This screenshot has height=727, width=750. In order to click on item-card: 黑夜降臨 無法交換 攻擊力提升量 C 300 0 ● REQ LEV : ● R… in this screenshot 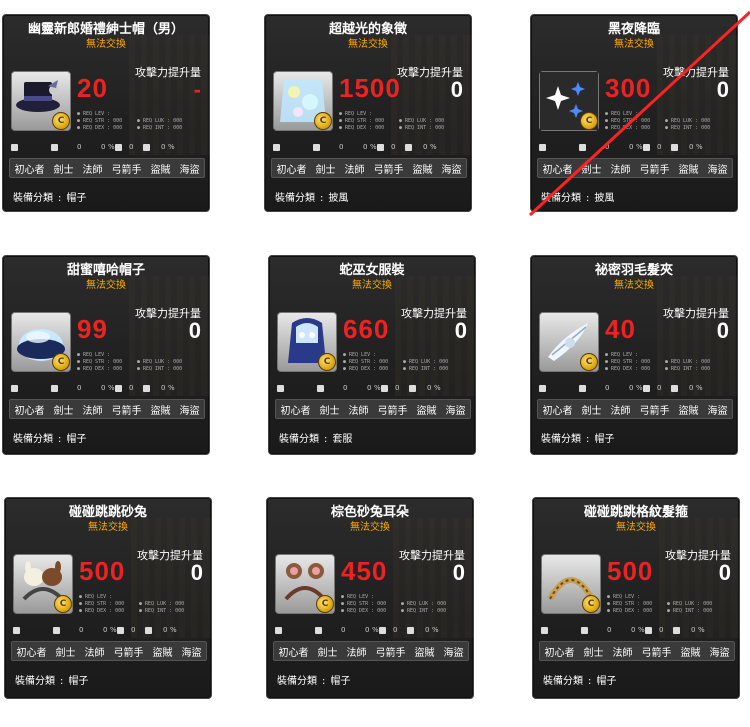, I will do `click(634, 113)`.